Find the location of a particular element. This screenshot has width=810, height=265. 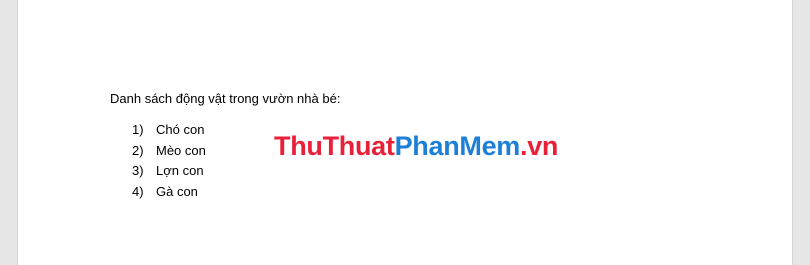

watermark-logo: ThuThuatPhanMem.vn is located at coordinates (416, 146).